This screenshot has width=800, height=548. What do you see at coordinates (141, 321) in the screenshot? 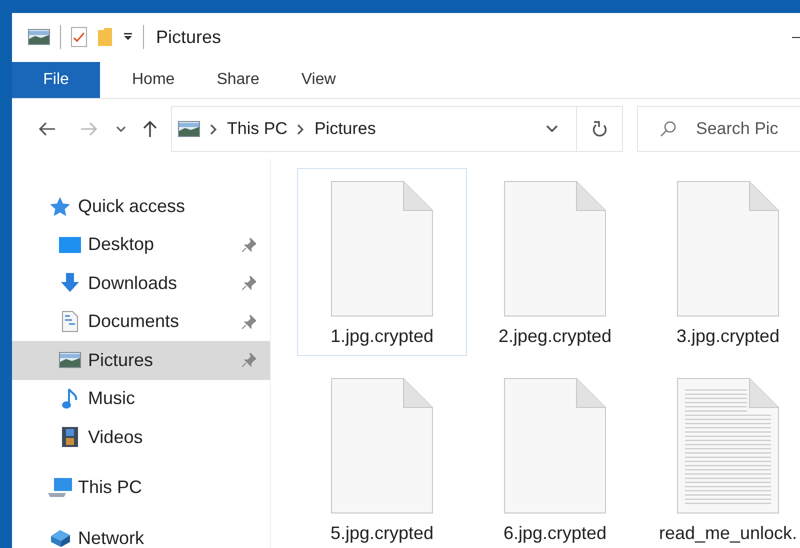
I see `navigation-item: Documents` at bounding box center [141, 321].